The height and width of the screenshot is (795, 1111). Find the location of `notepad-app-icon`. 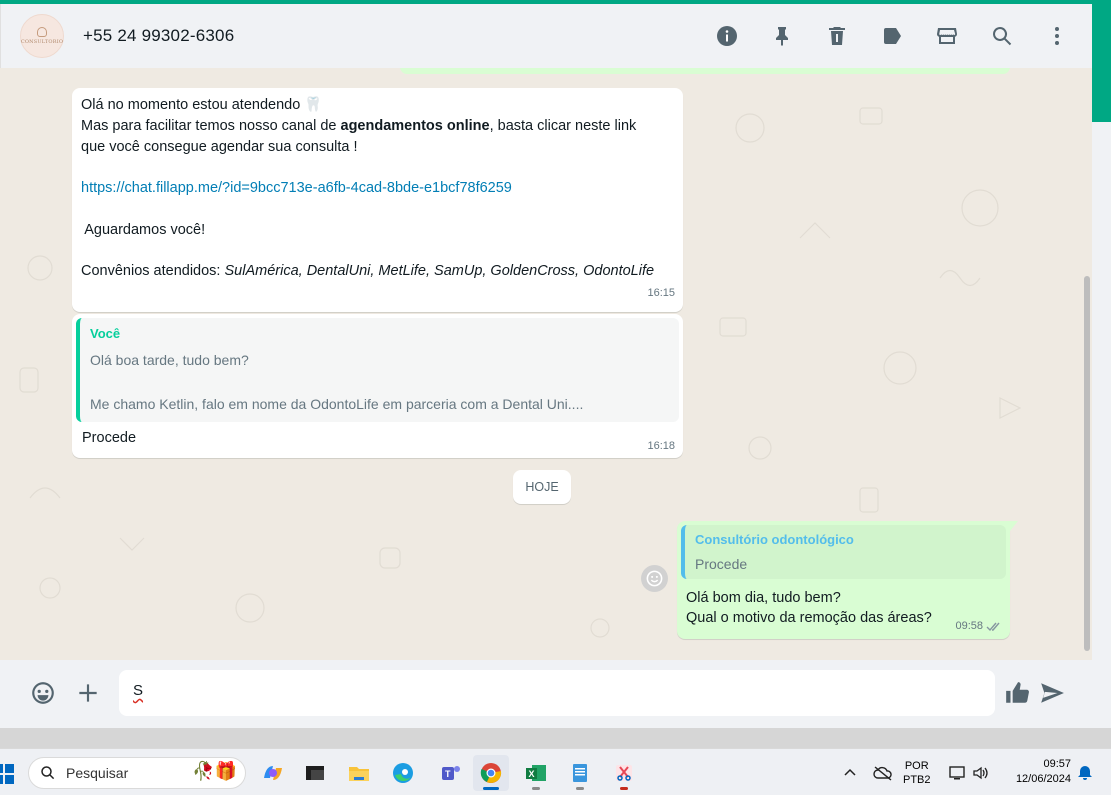

notepad-app-icon is located at coordinates (580, 773).